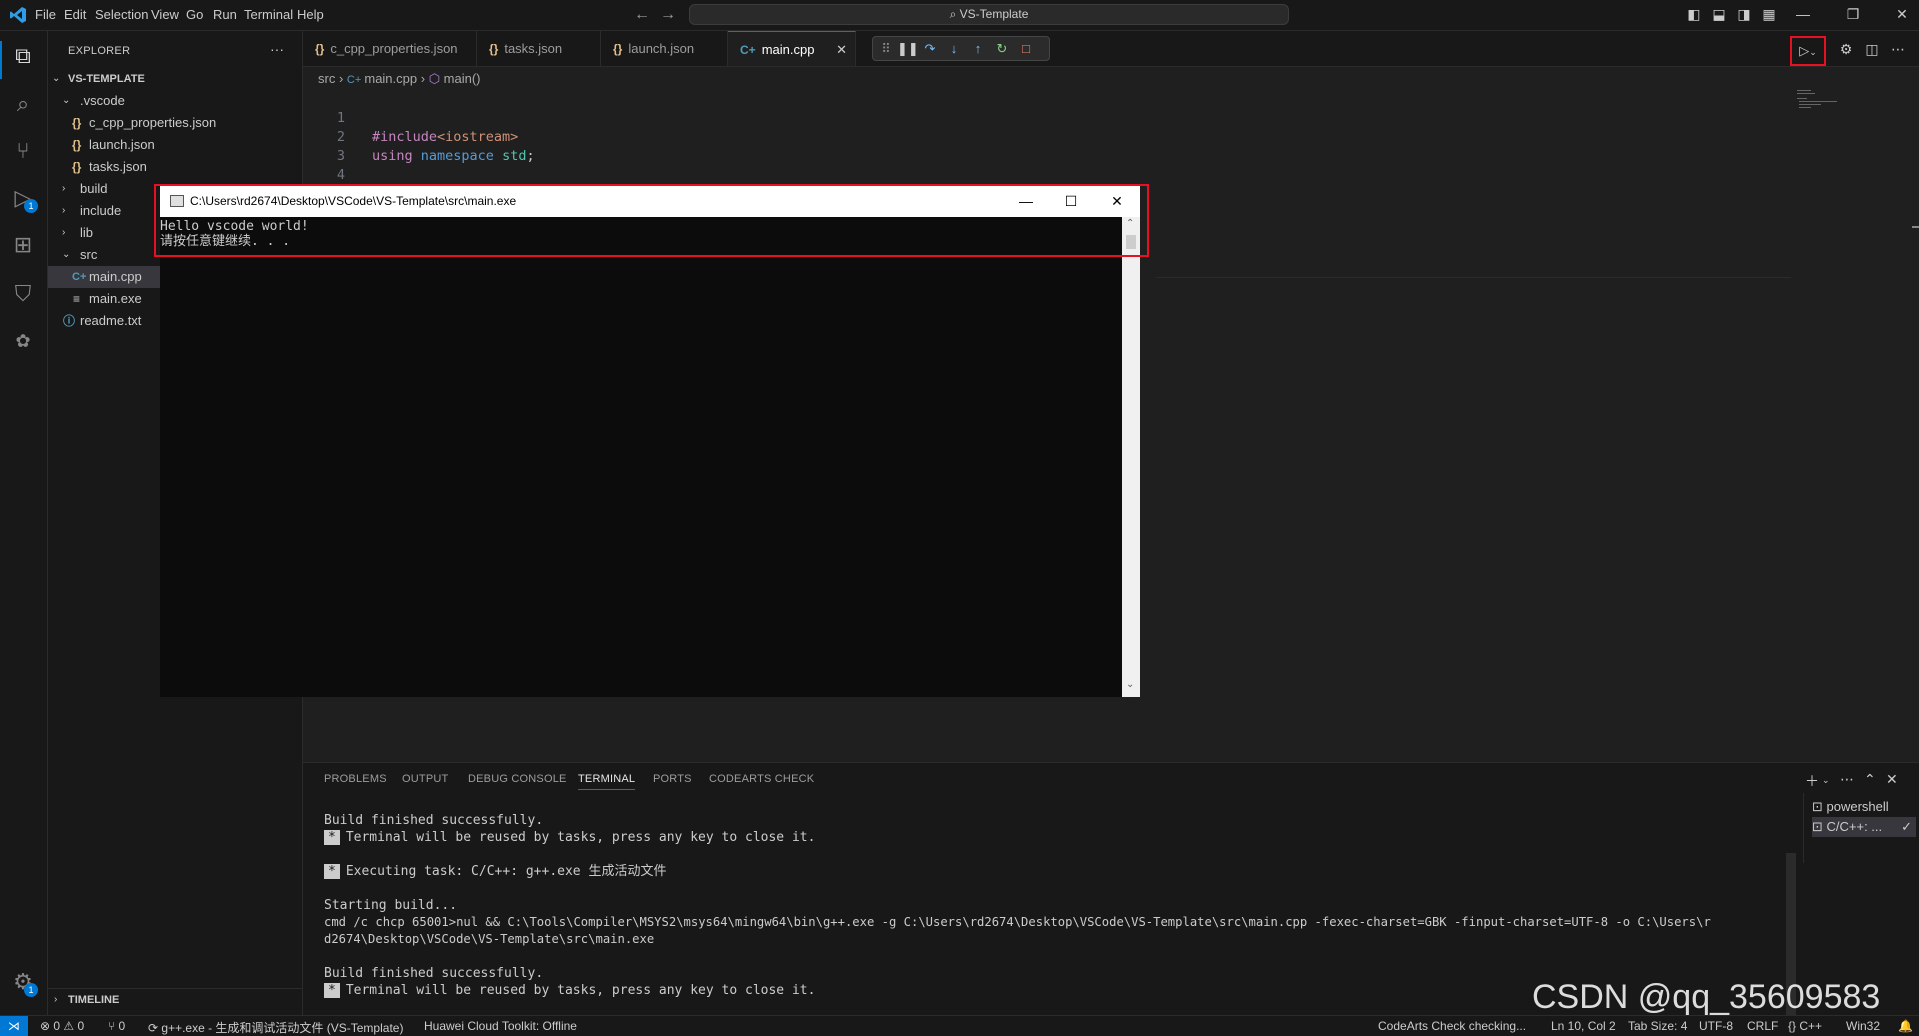 The height and width of the screenshot is (1036, 1919). Describe the element at coordinates (31, 990) in the screenshot. I see `settings-badge: 1` at that location.